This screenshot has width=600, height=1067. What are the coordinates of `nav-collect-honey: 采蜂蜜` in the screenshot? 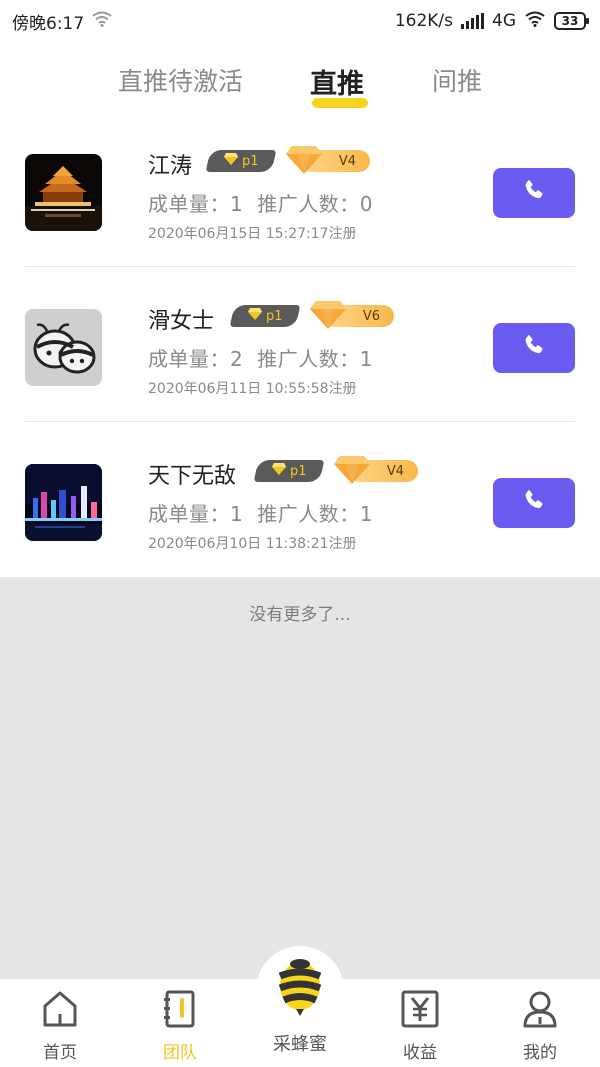 It's located at (300, 1007).